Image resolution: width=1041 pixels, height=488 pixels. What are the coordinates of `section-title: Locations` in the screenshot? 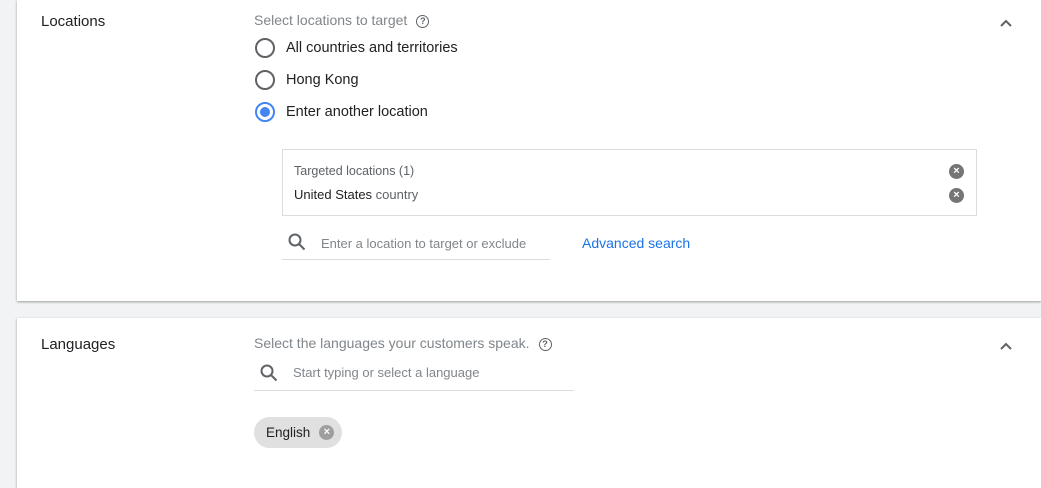 It's located at (73, 21).